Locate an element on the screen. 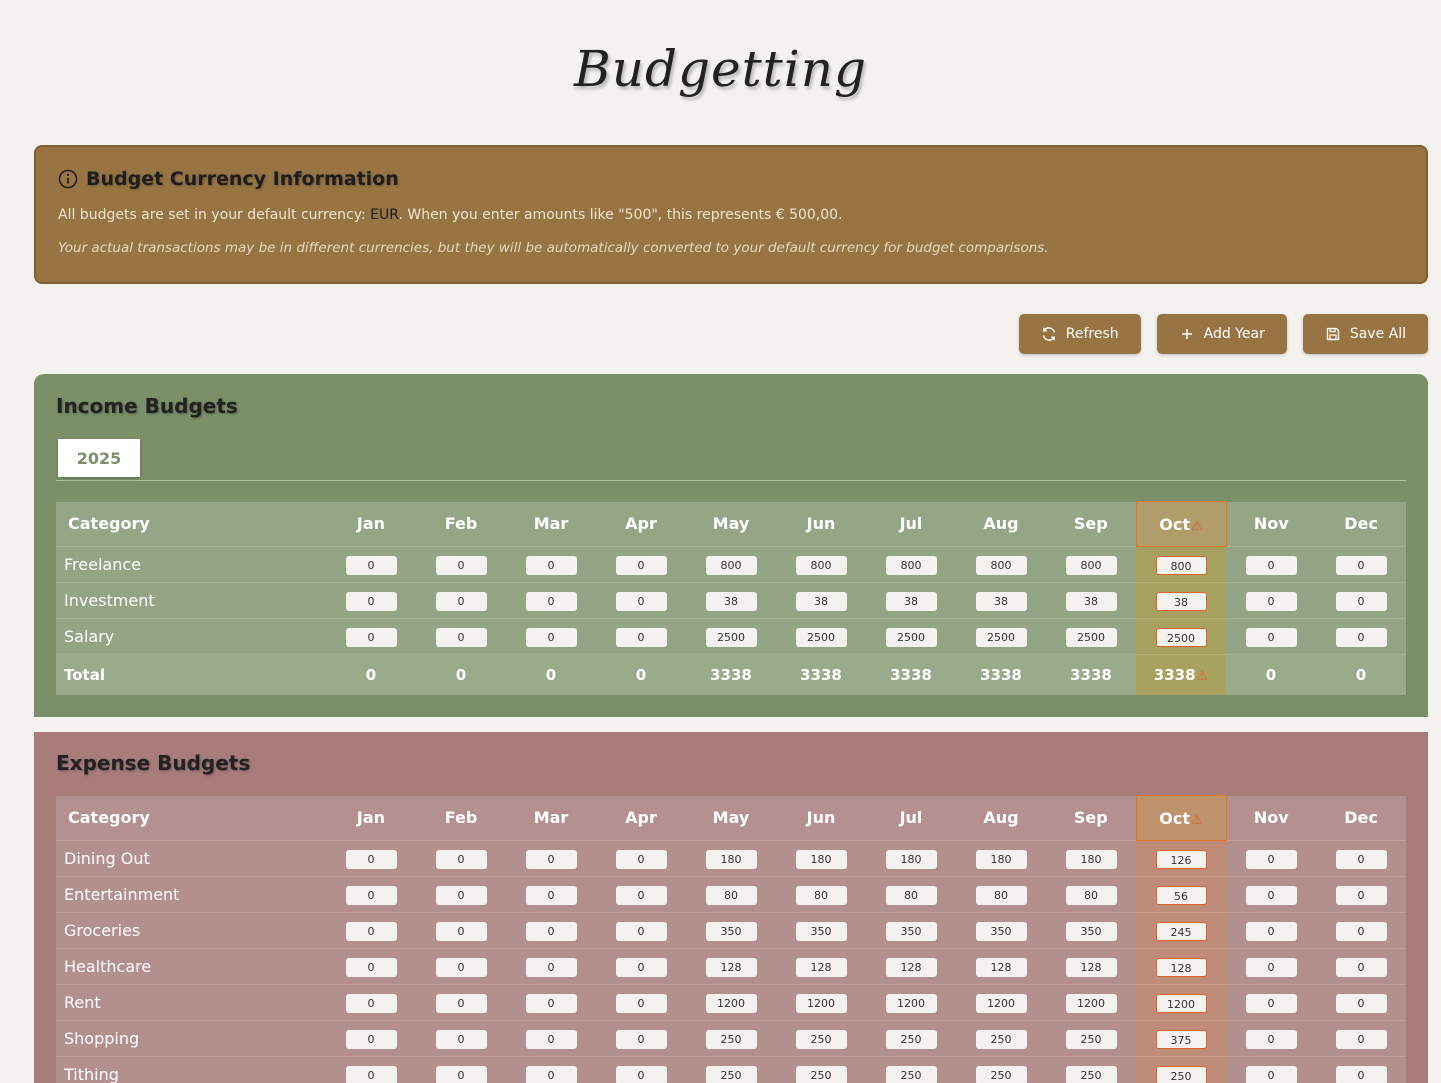 The width and height of the screenshot is (1441, 1083). refresh-button: Refresh is located at coordinates (1079, 334).